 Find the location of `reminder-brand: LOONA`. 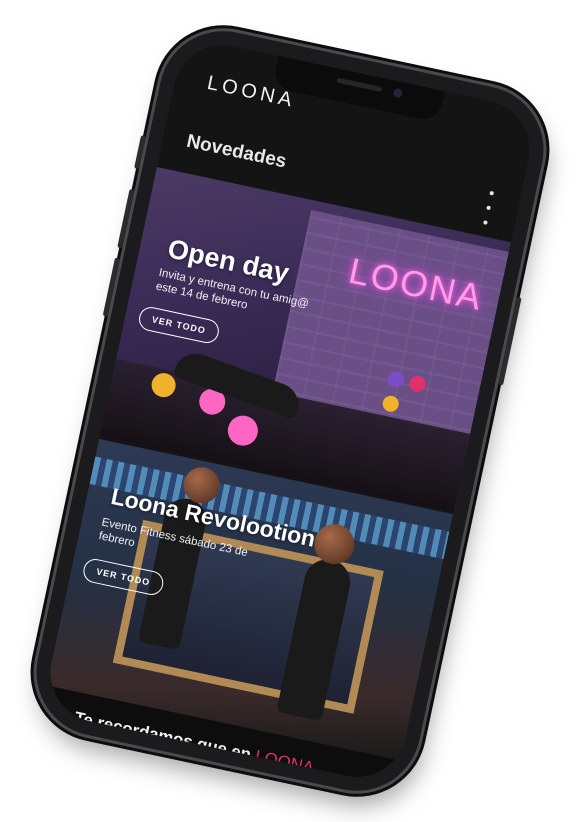

reminder-brand: LOONA is located at coordinates (284, 762).